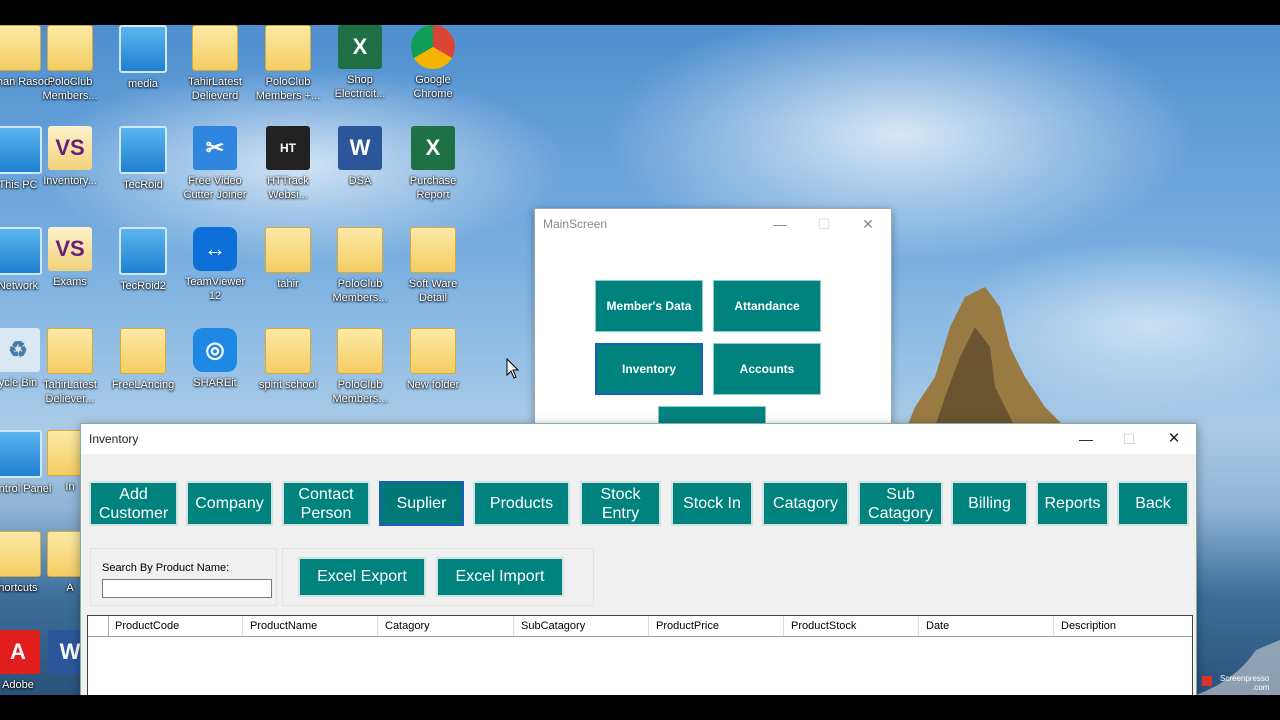  I want to click on desktop-icon: FreeLAncing, so click(143, 360).